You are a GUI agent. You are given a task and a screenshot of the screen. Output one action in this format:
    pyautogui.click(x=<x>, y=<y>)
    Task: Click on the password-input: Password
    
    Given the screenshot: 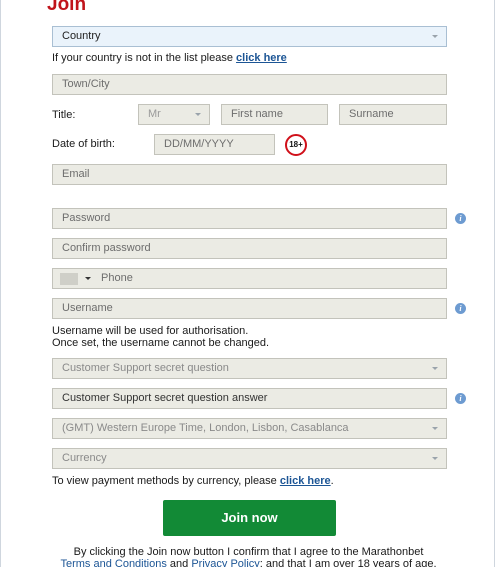 What is the action you would take?
    pyautogui.click(x=249, y=218)
    